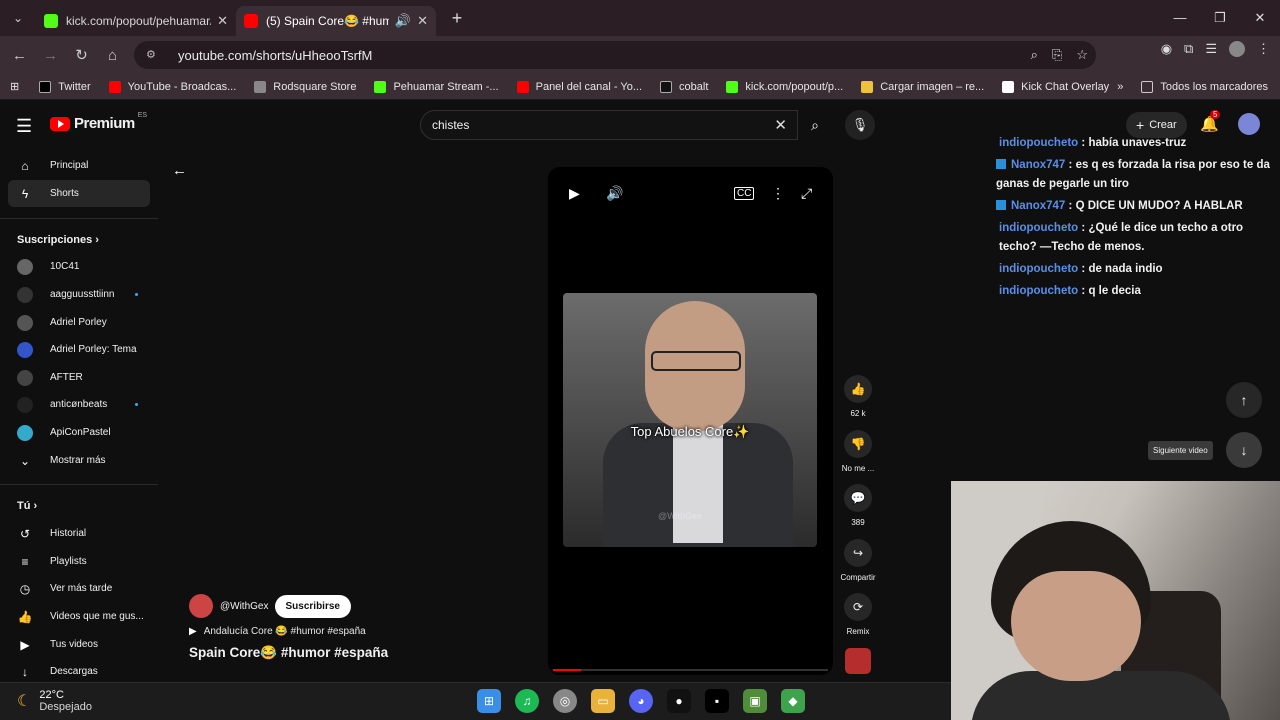  Describe the element at coordinates (1211, 49) in the screenshot. I see `reading-list-icon: ☰` at that location.